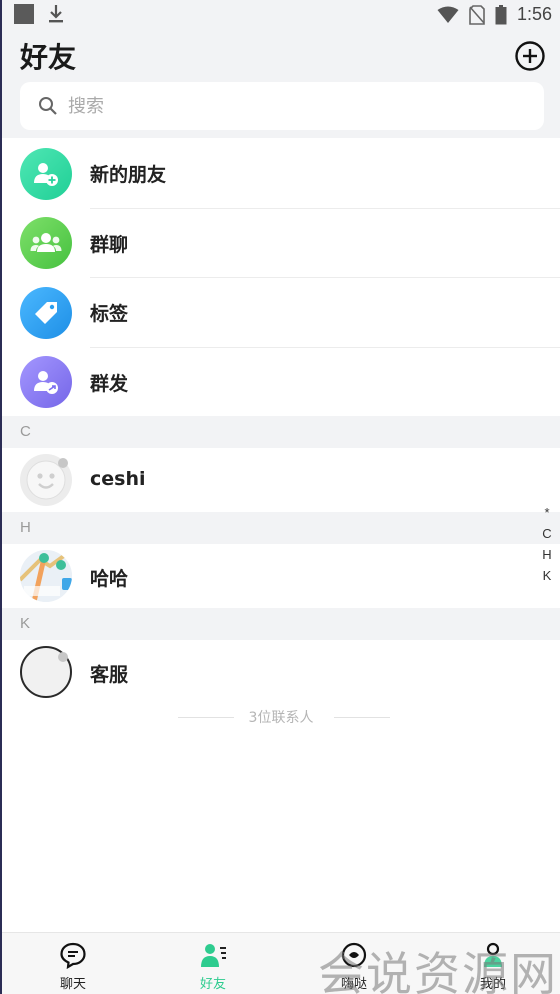 This screenshot has height=994, width=560. I want to click on avatar, so click(46, 576).